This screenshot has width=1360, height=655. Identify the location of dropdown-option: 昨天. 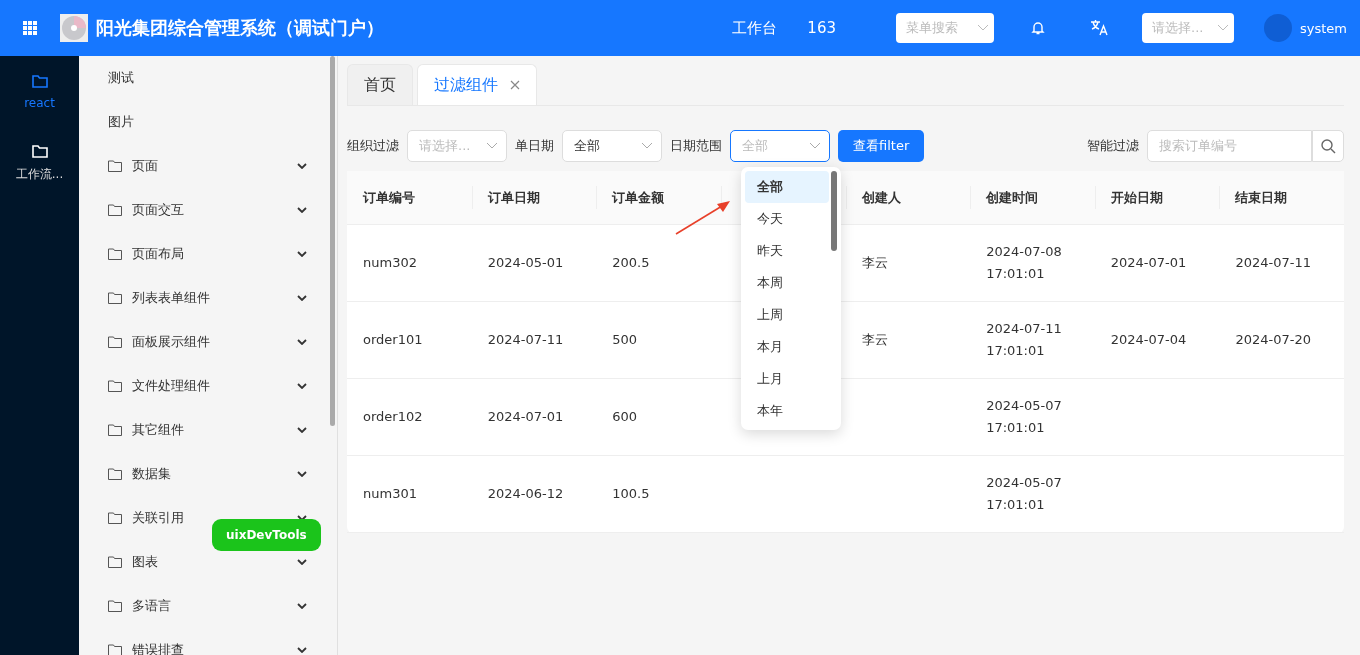
(787, 251).